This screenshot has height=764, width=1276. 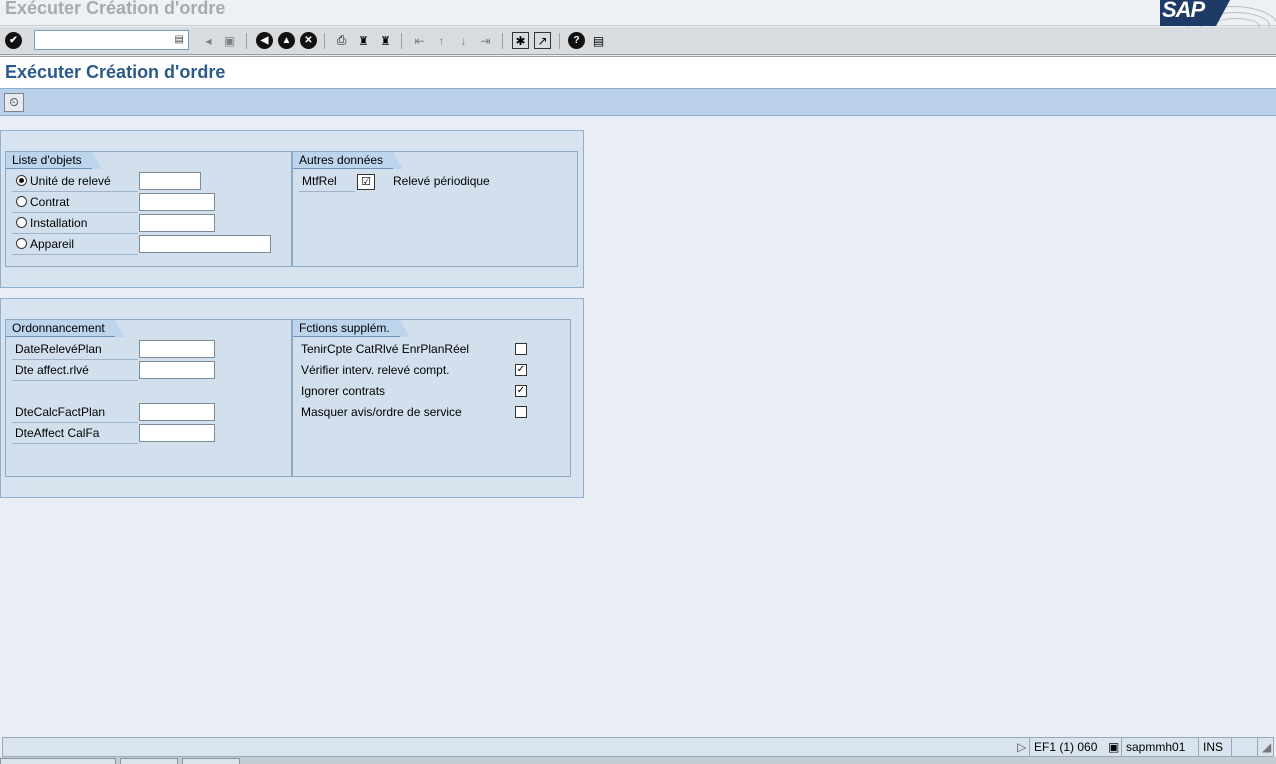 I want to click on sap-logo: SAP, so click(x=1195, y=13).